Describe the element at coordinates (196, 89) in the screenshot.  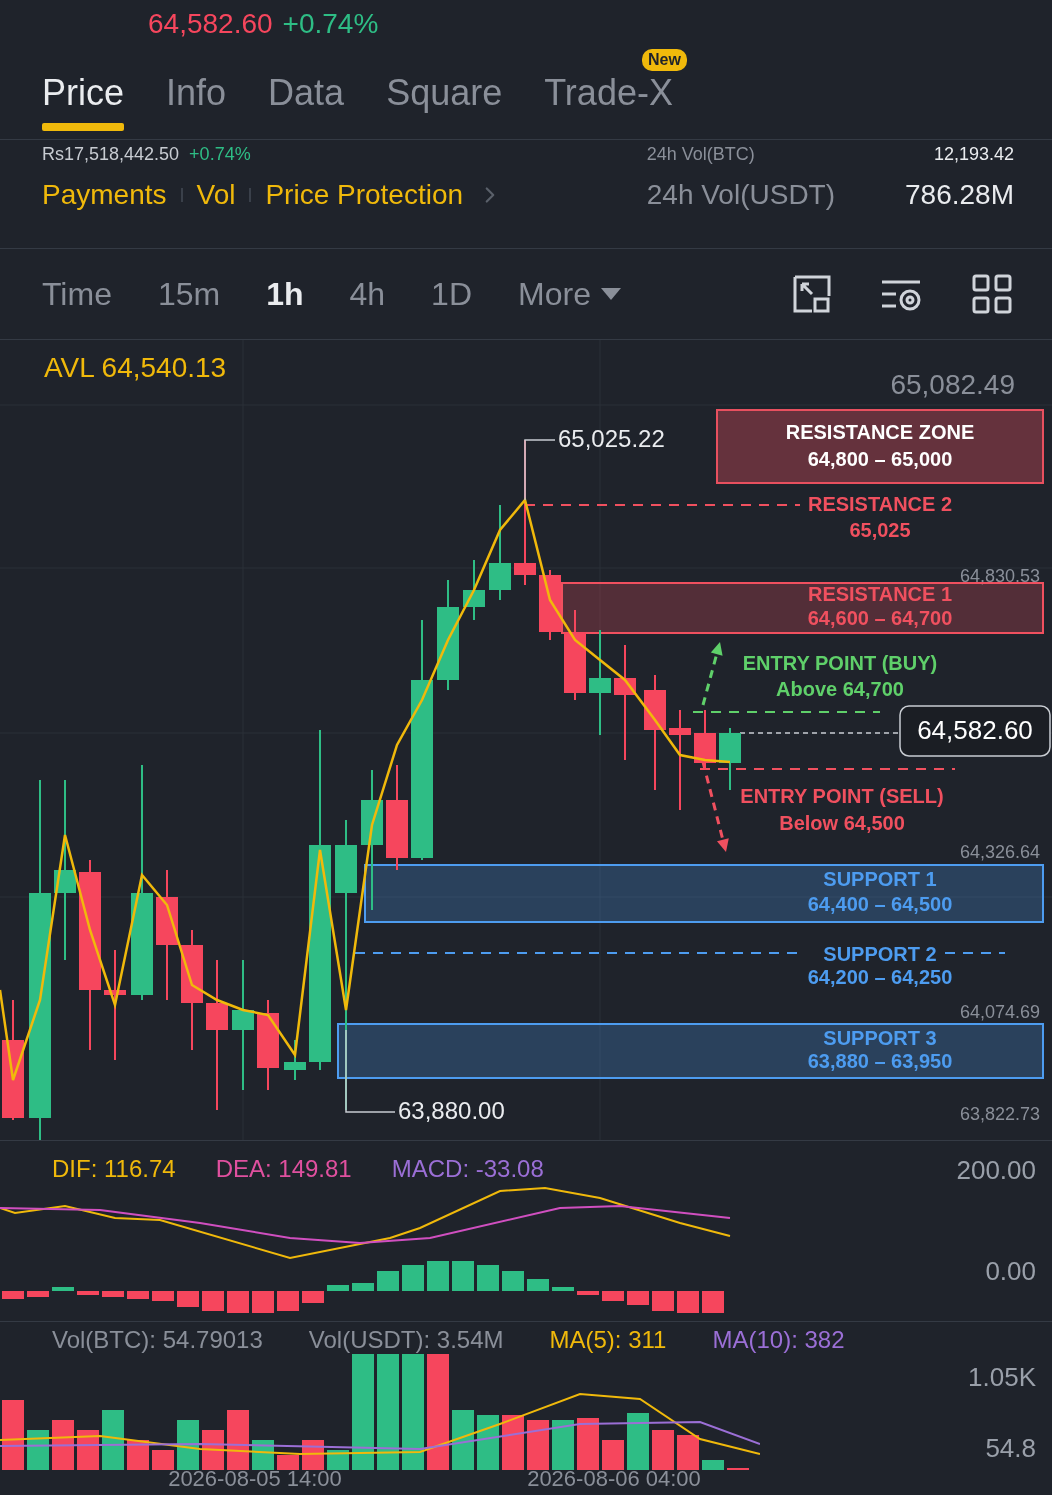
I see `tab: Info` at that location.